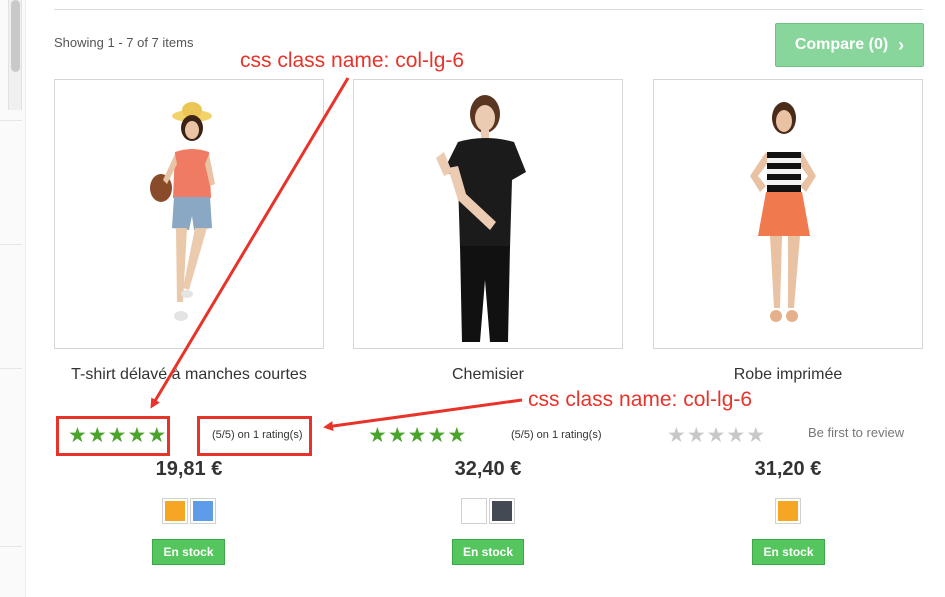 This screenshot has width=945, height=597. I want to click on product-name: Chemisier, so click(488, 375).